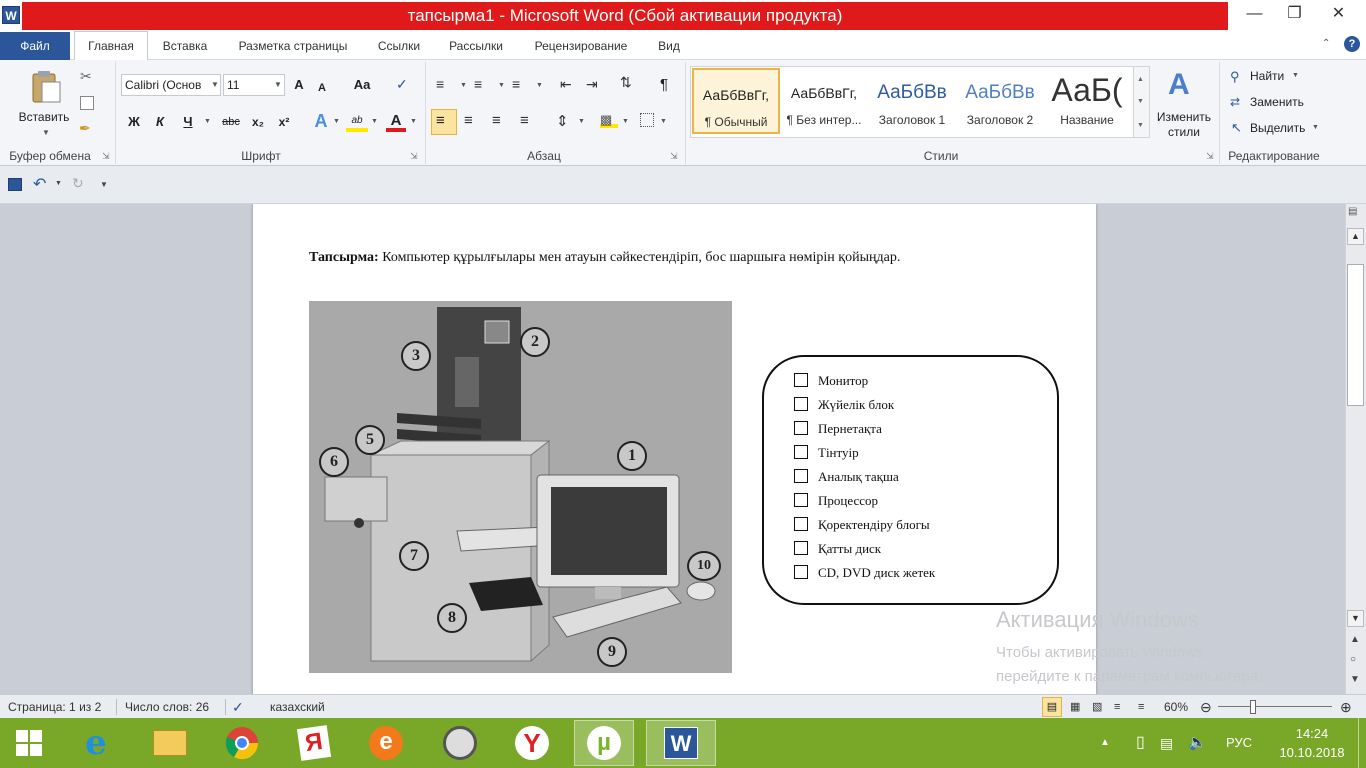 The height and width of the screenshot is (768, 1366). Describe the element at coordinates (1254, 15) in the screenshot. I see `minimize-icon: —` at that location.